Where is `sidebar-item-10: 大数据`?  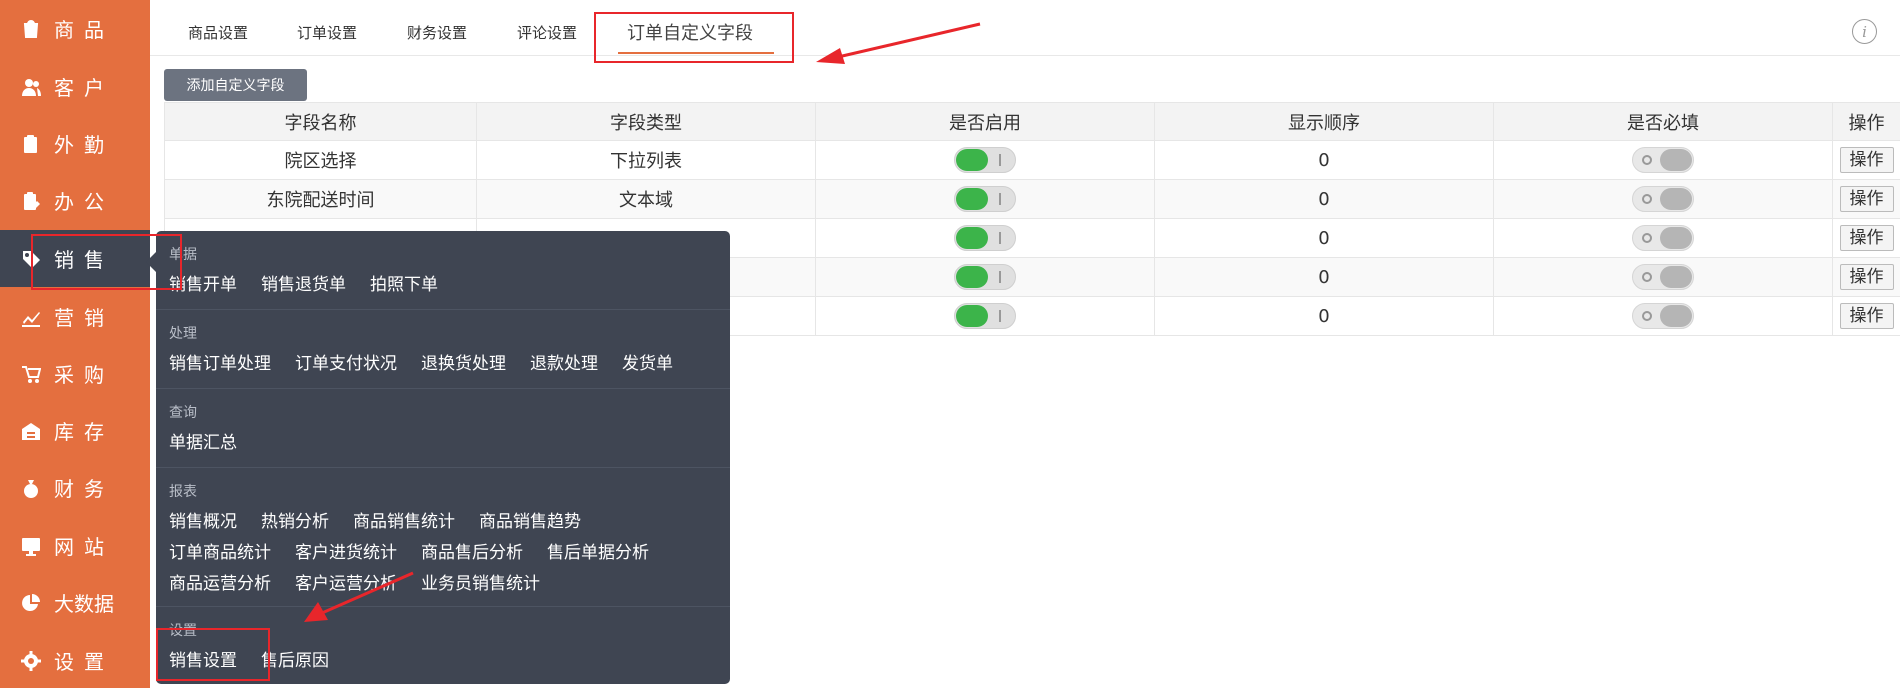 sidebar-item-10: 大数据 is located at coordinates (75, 602).